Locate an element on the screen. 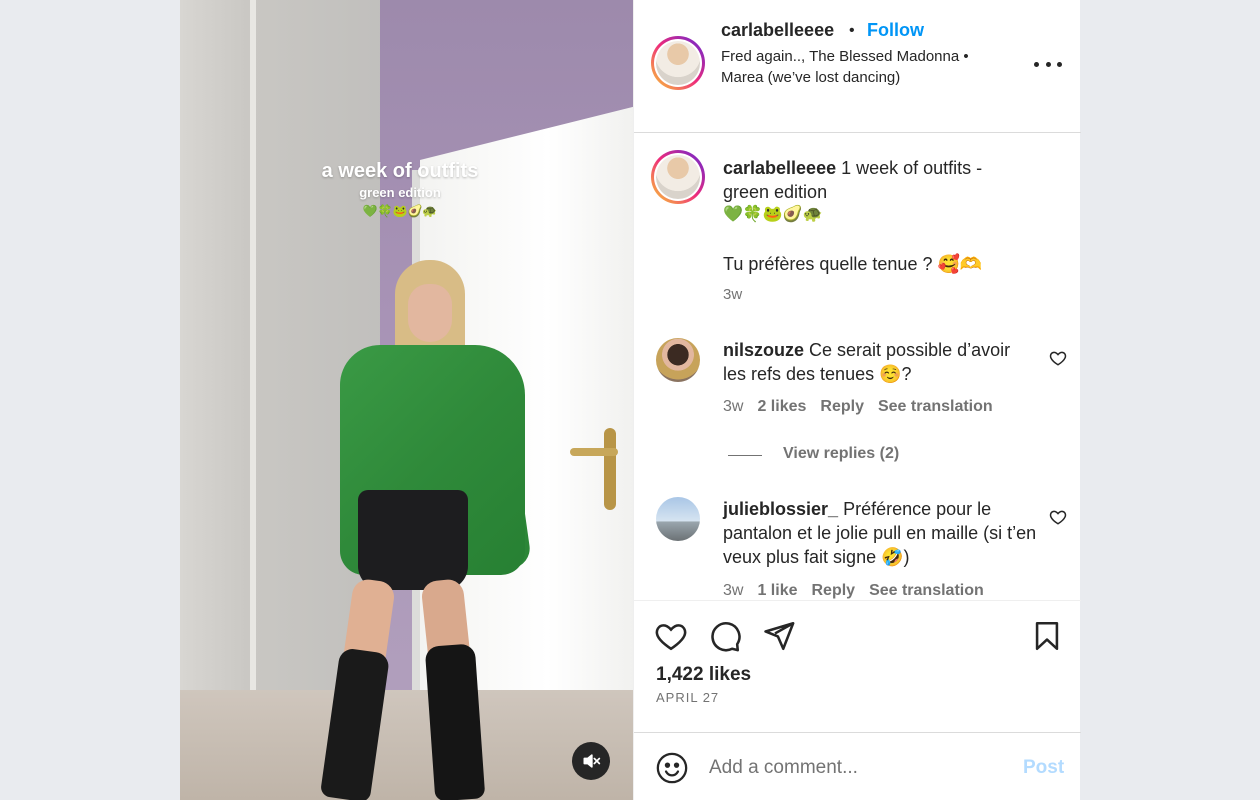 This screenshot has height=800, width=1260. likes-count: 1,422 likes is located at coordinates (703, 675).